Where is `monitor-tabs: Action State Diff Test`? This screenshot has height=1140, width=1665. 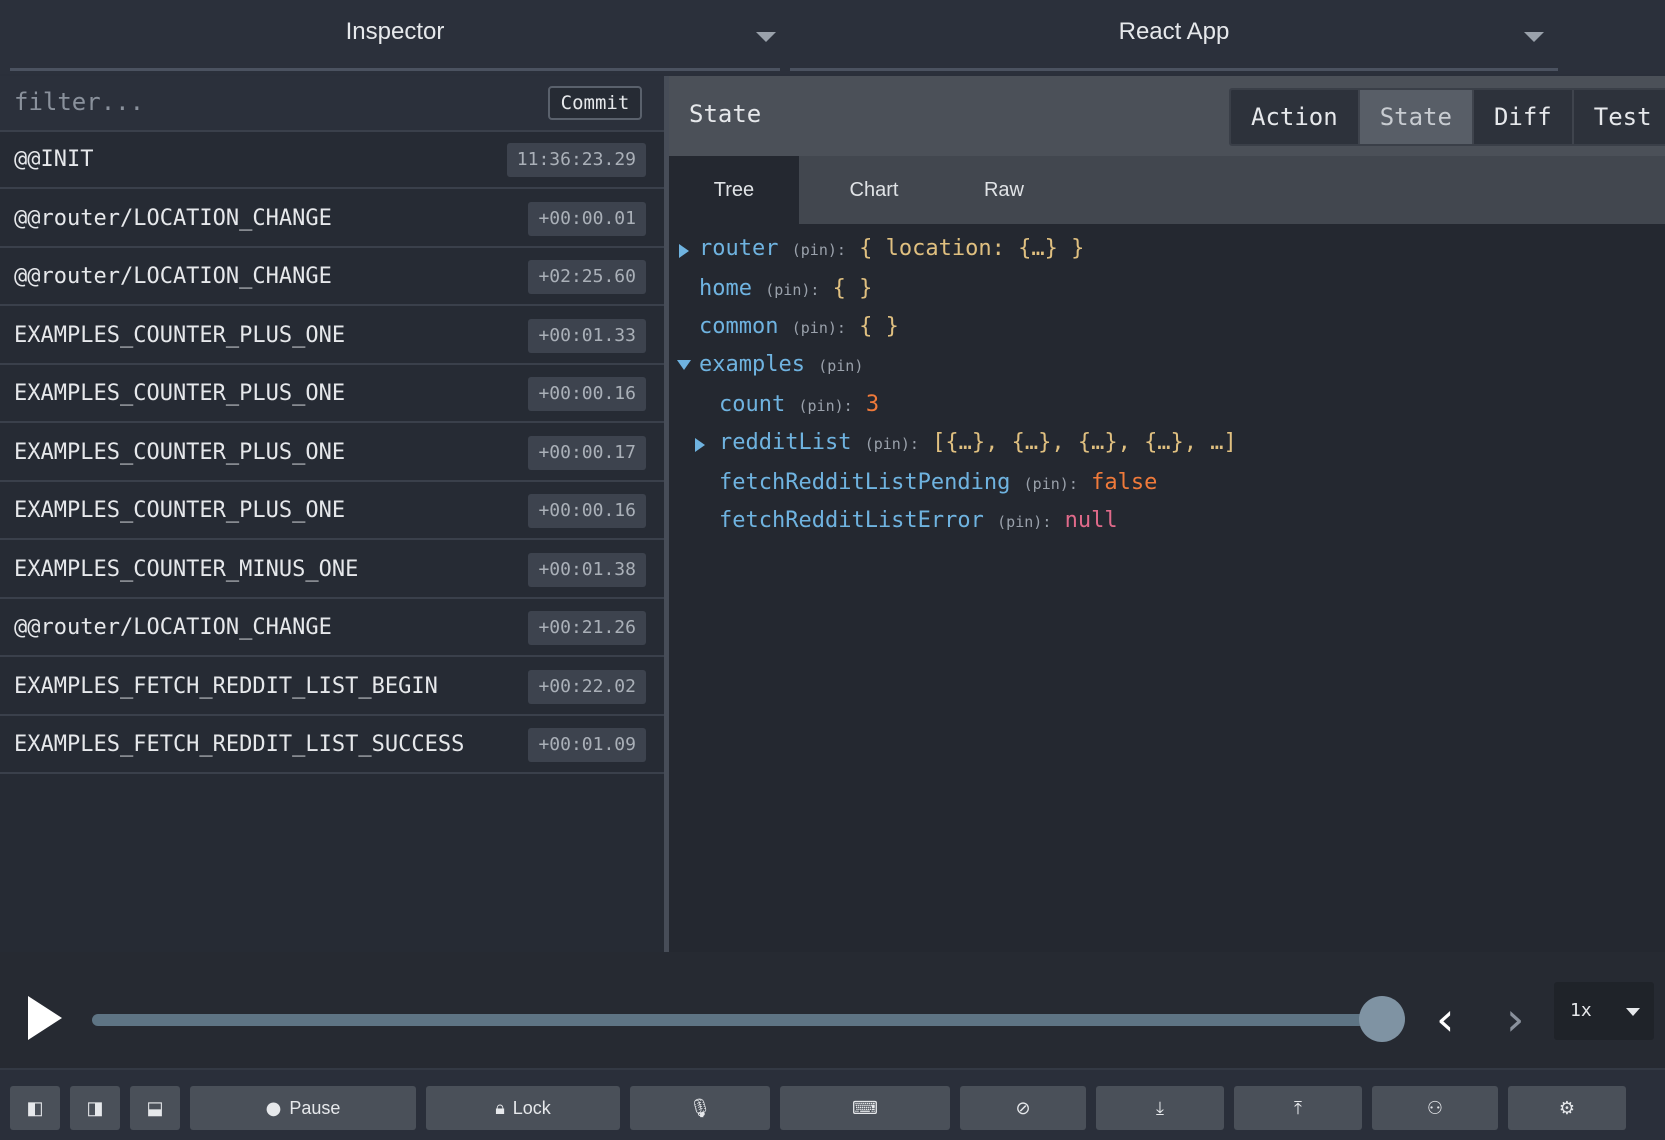 monitor-tabs: Action State Diff Test is located at coordinates (1447, 117).